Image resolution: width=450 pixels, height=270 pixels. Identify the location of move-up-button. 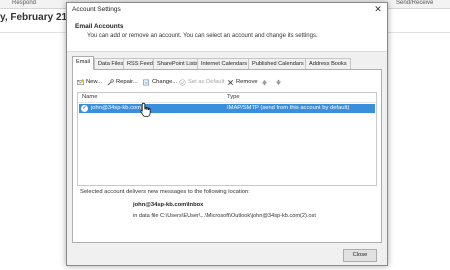
(265, 82).